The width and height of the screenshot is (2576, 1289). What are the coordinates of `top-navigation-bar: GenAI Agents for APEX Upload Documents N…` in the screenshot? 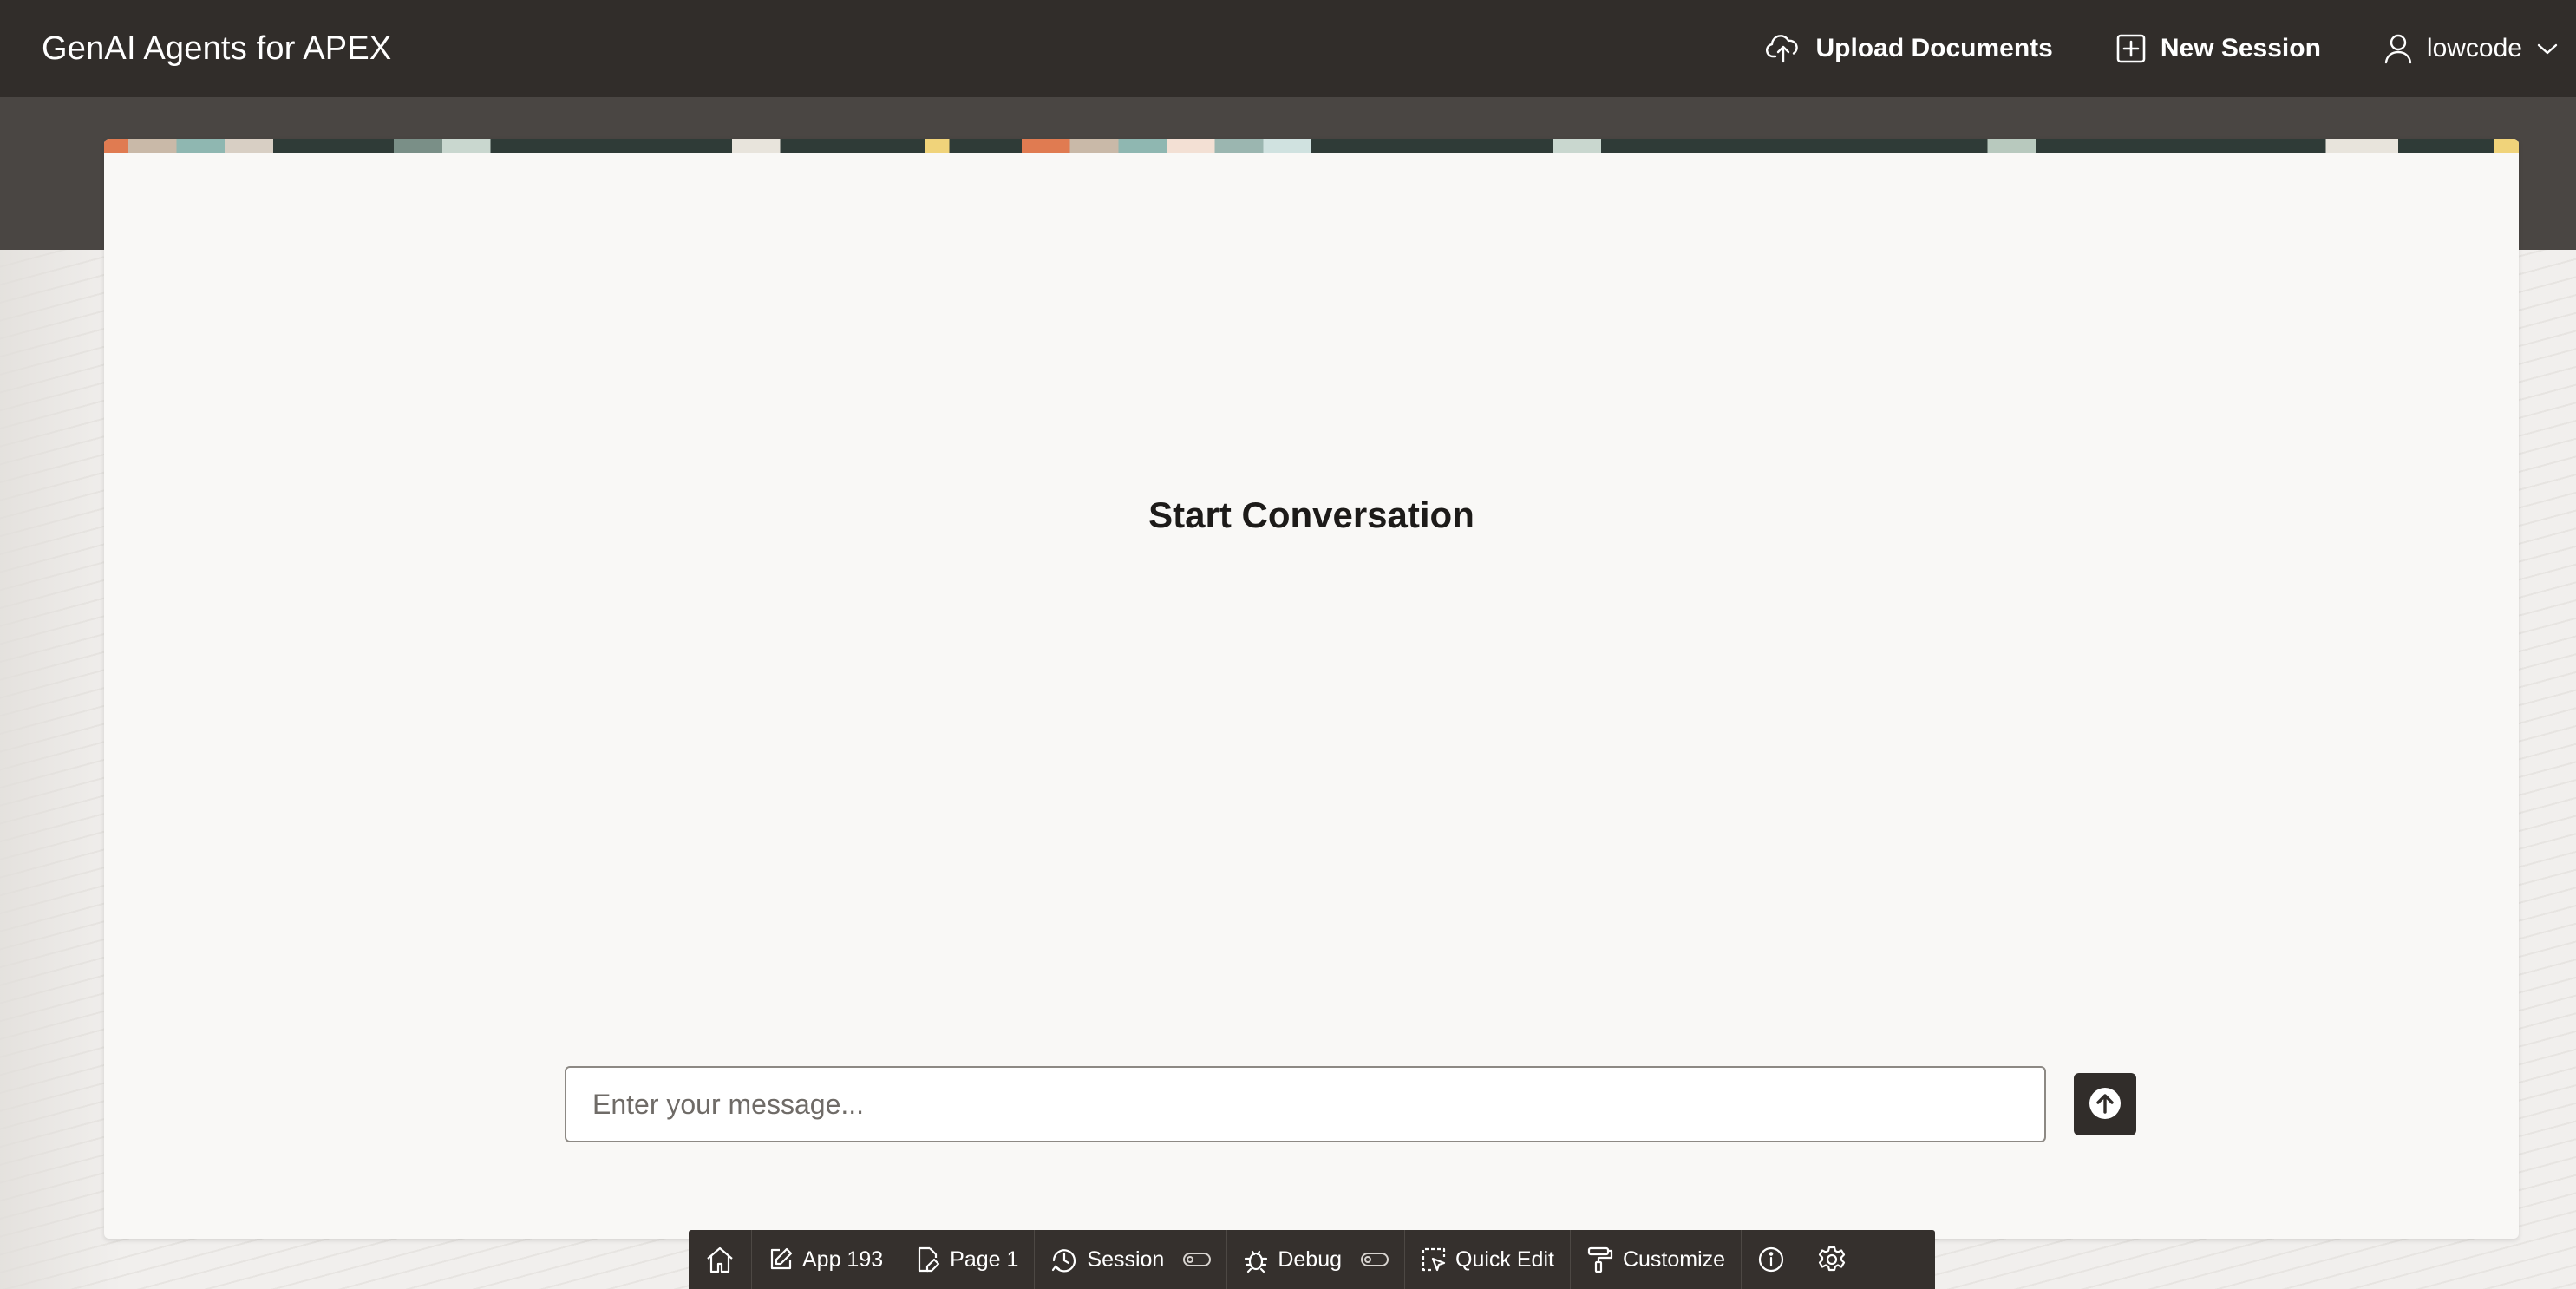 It's located at (1288, 48).